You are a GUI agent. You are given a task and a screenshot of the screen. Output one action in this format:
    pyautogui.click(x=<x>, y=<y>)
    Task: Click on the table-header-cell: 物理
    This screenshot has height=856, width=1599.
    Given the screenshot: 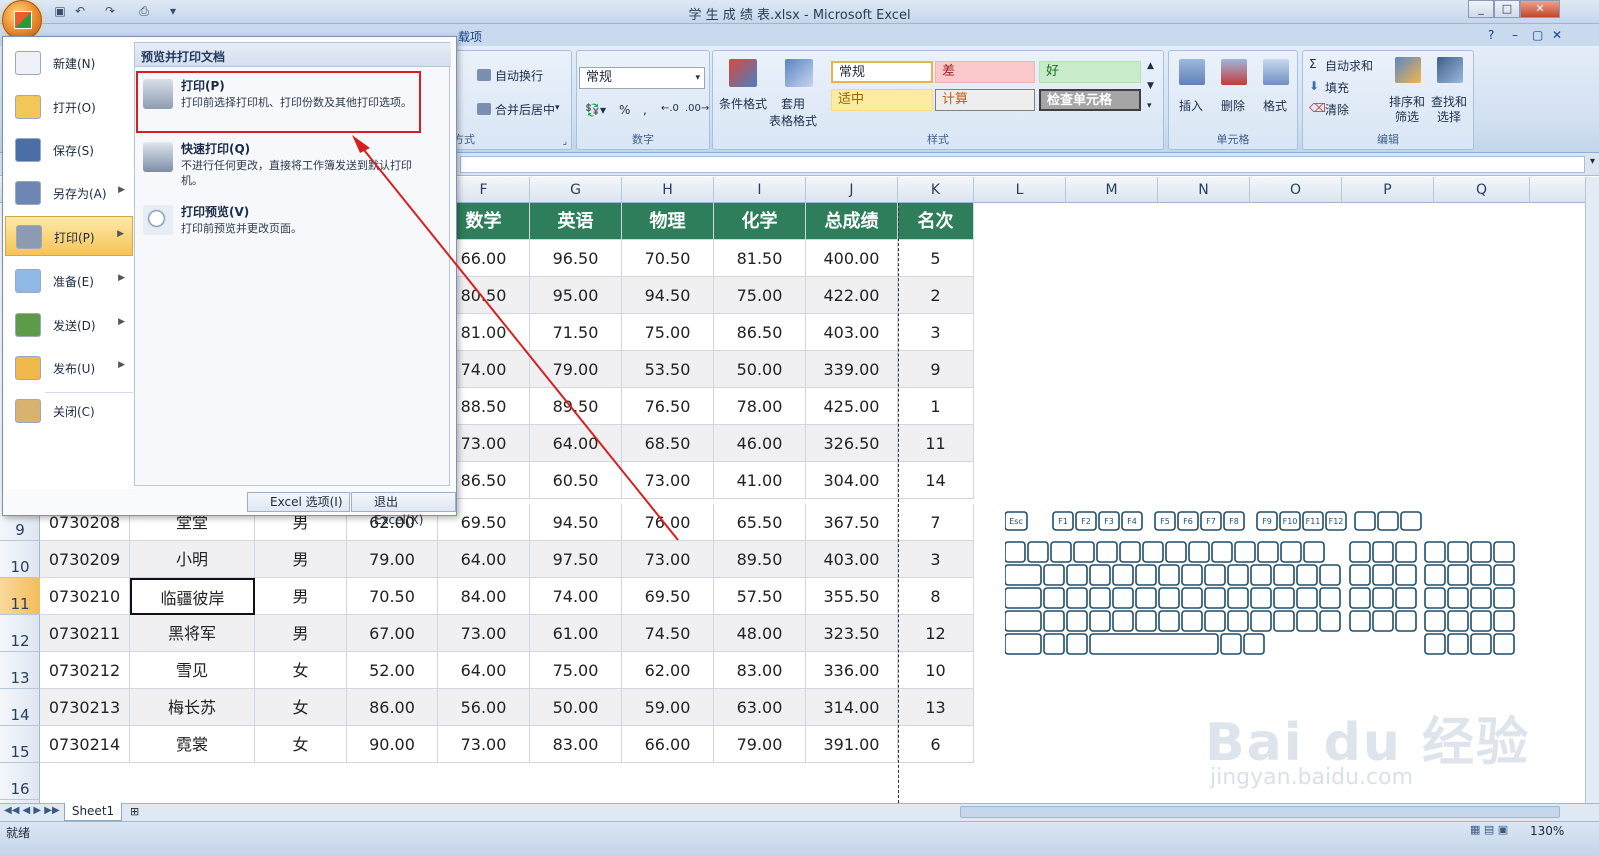 What is the action you would take?
    pyautogui.click(x=668, y=221)
    